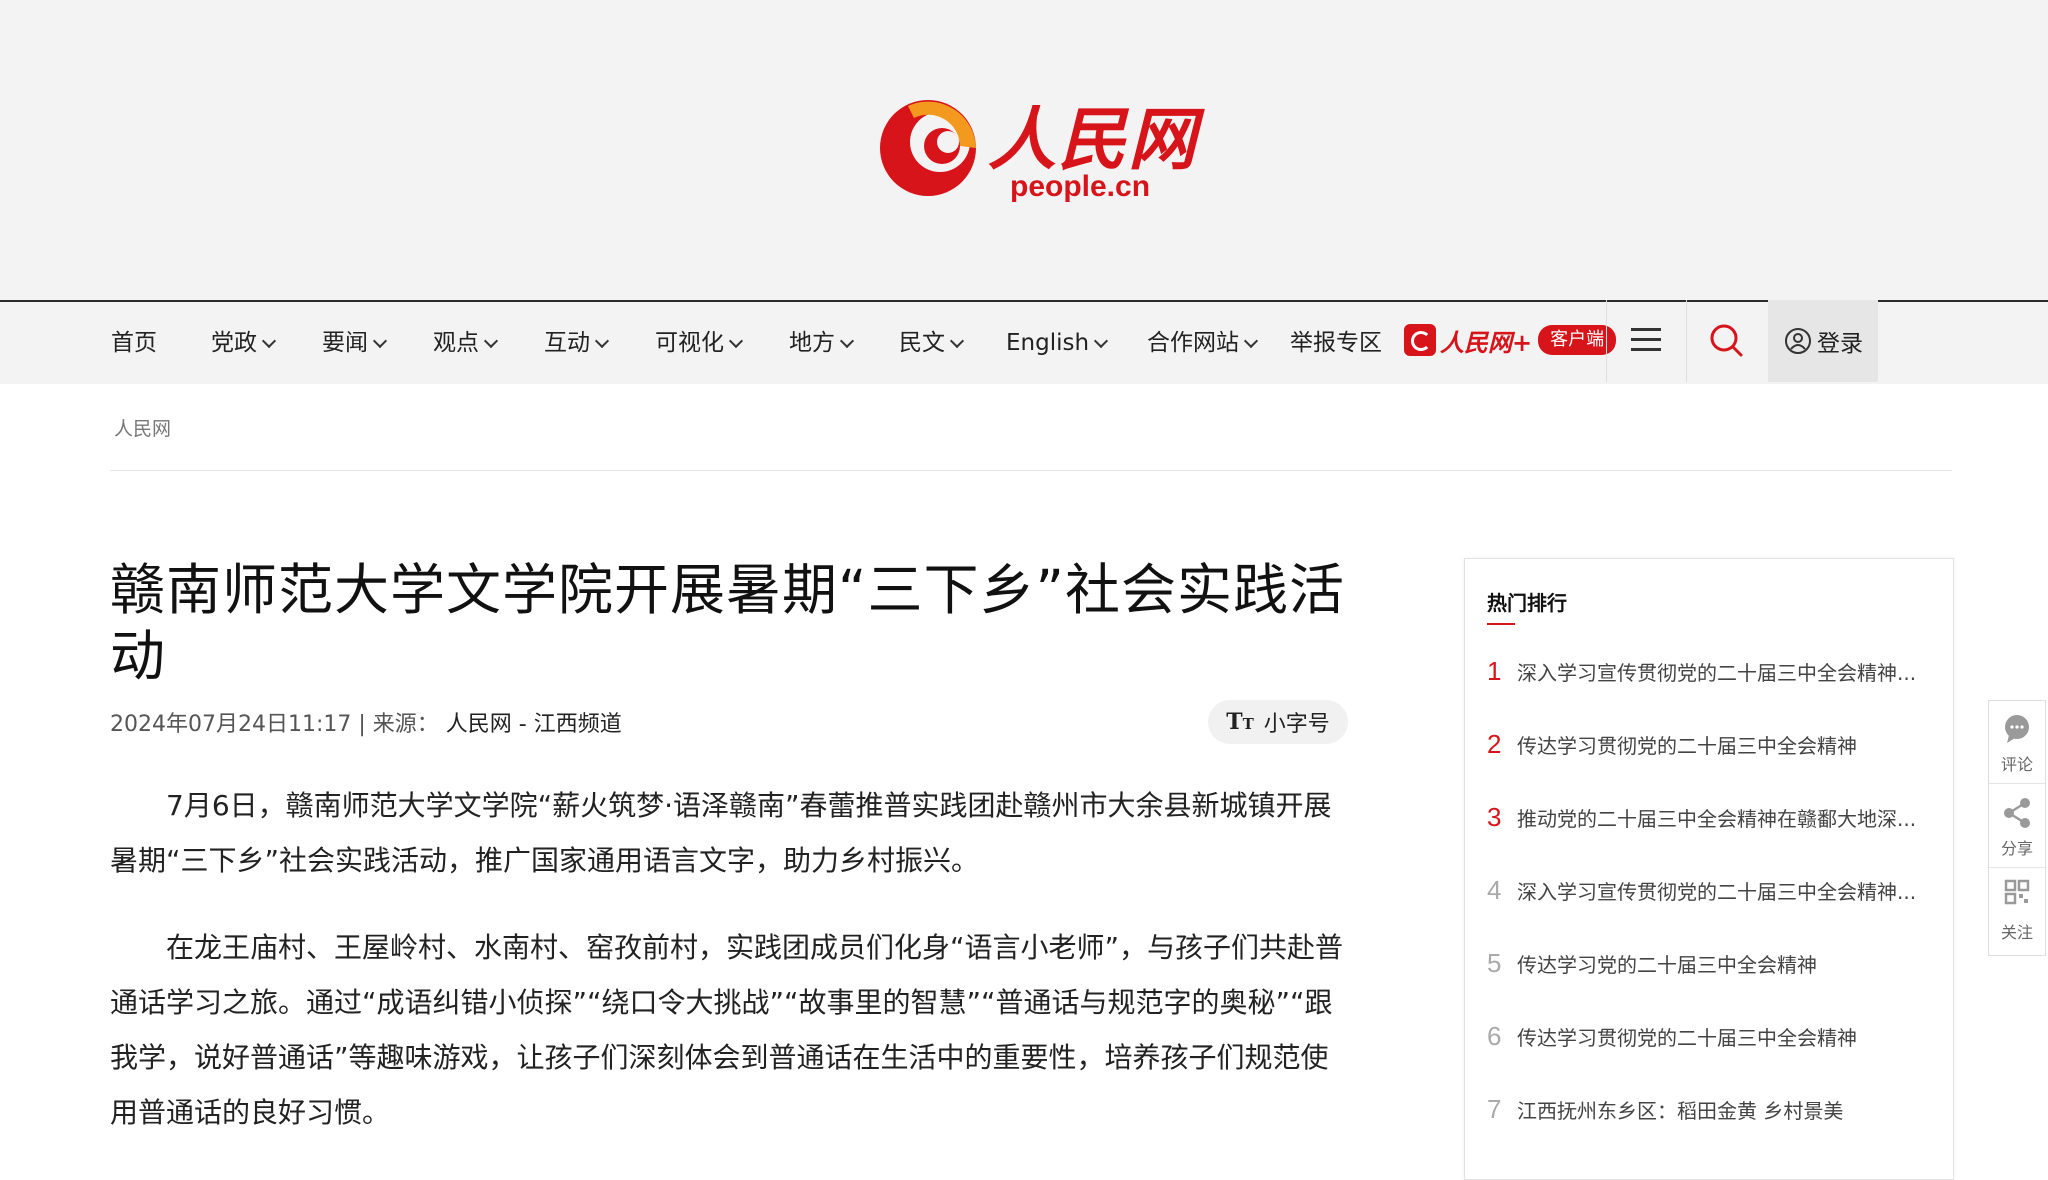 The image size is (2048, 1180). What do you see at coordinates (534, 724) in the screenshot?
I see `article-source: 人民网 - 江西频道` at bounding box center [534, 724].